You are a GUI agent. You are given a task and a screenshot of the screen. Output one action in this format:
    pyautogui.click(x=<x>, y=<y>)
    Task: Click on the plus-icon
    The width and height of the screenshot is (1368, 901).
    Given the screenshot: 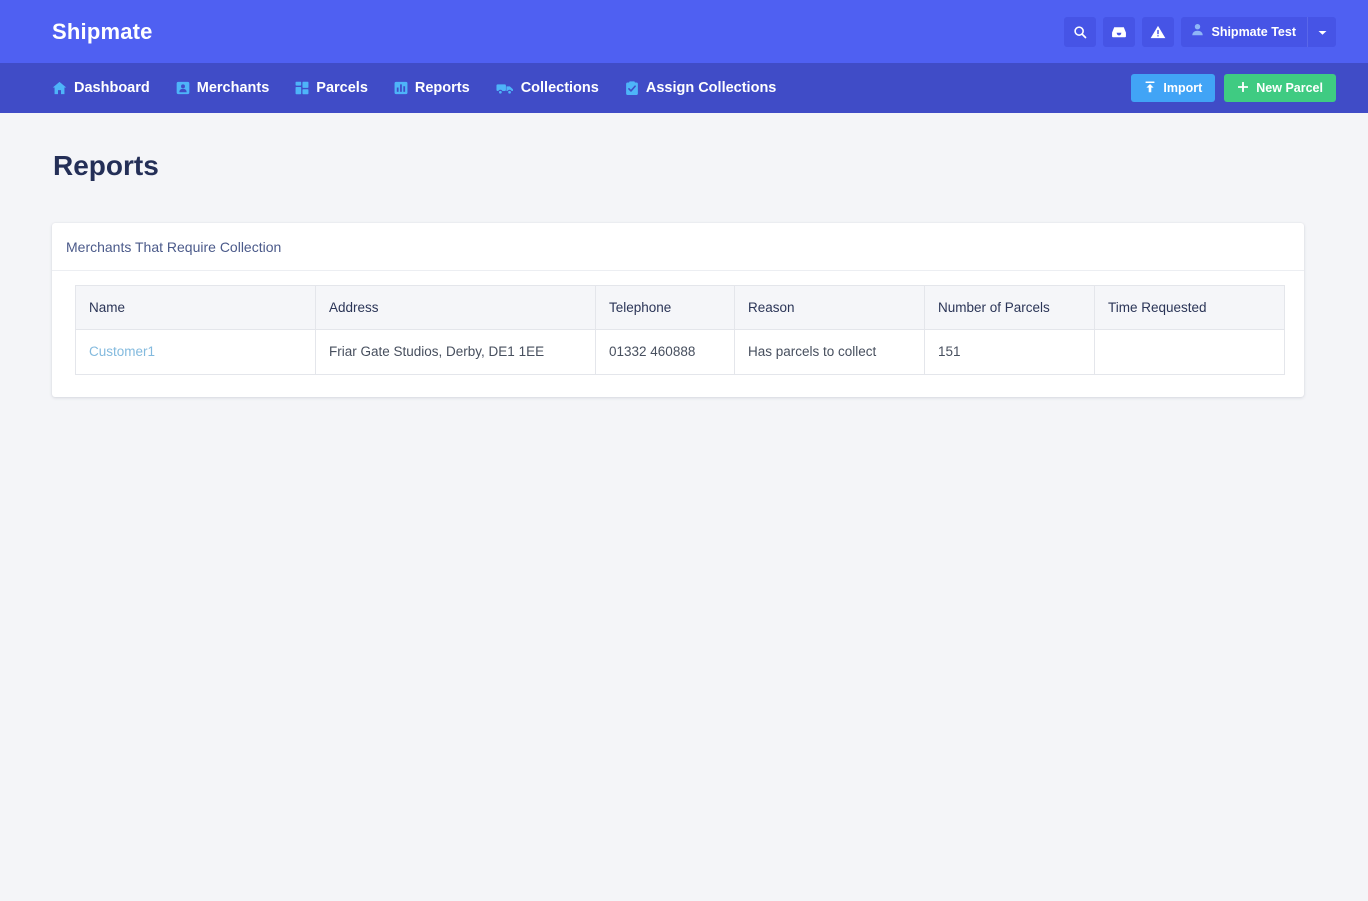 What is the action you would take?
    pyautogui.click(x=1243, y=88)
    